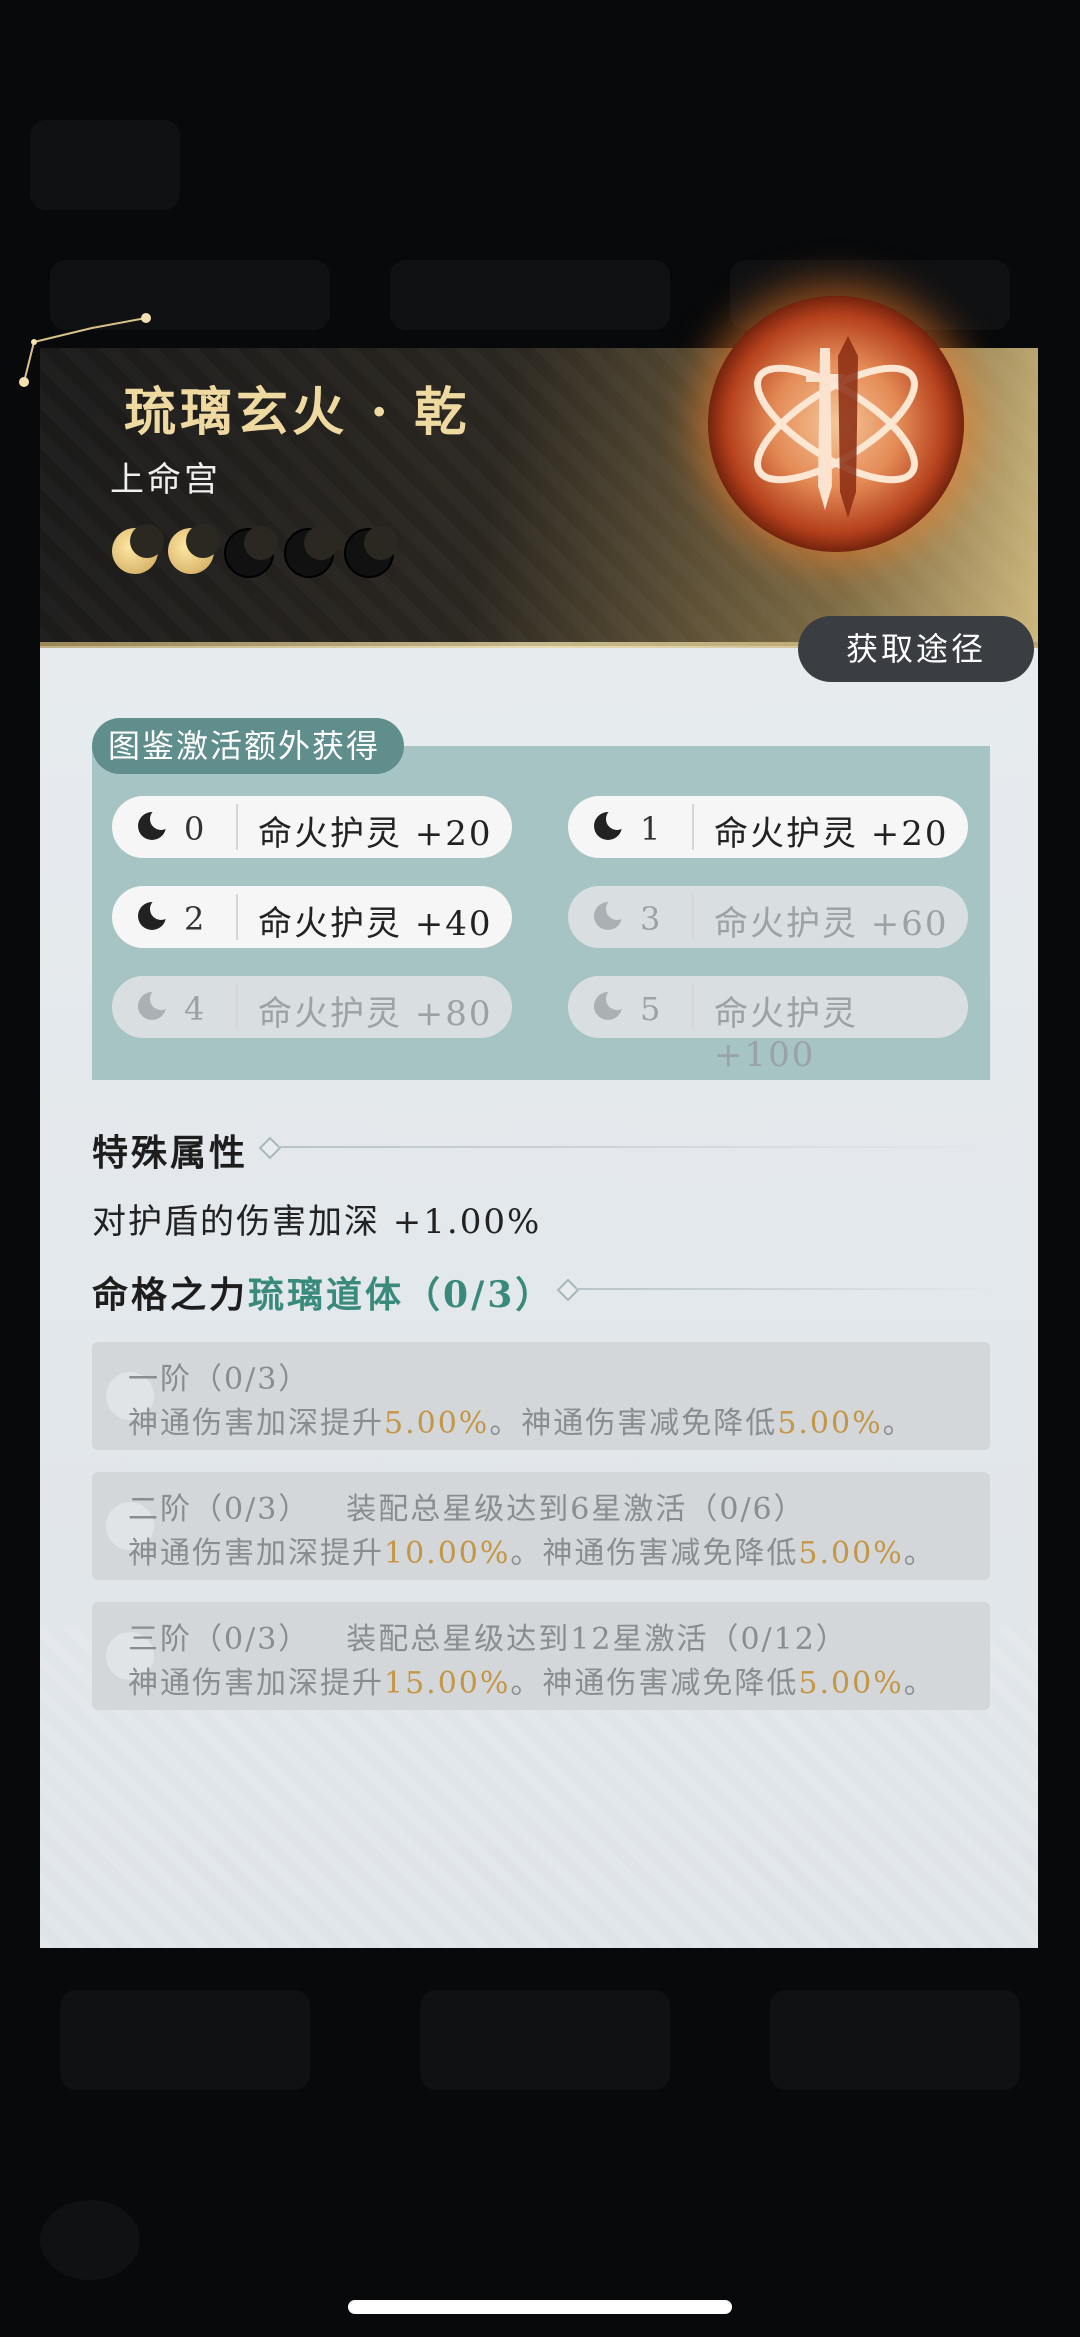  I want to click on tier-effect: 神通伤害加深提升5.00%。神通伤害减免降低5.00%。, so click(521, 1420).